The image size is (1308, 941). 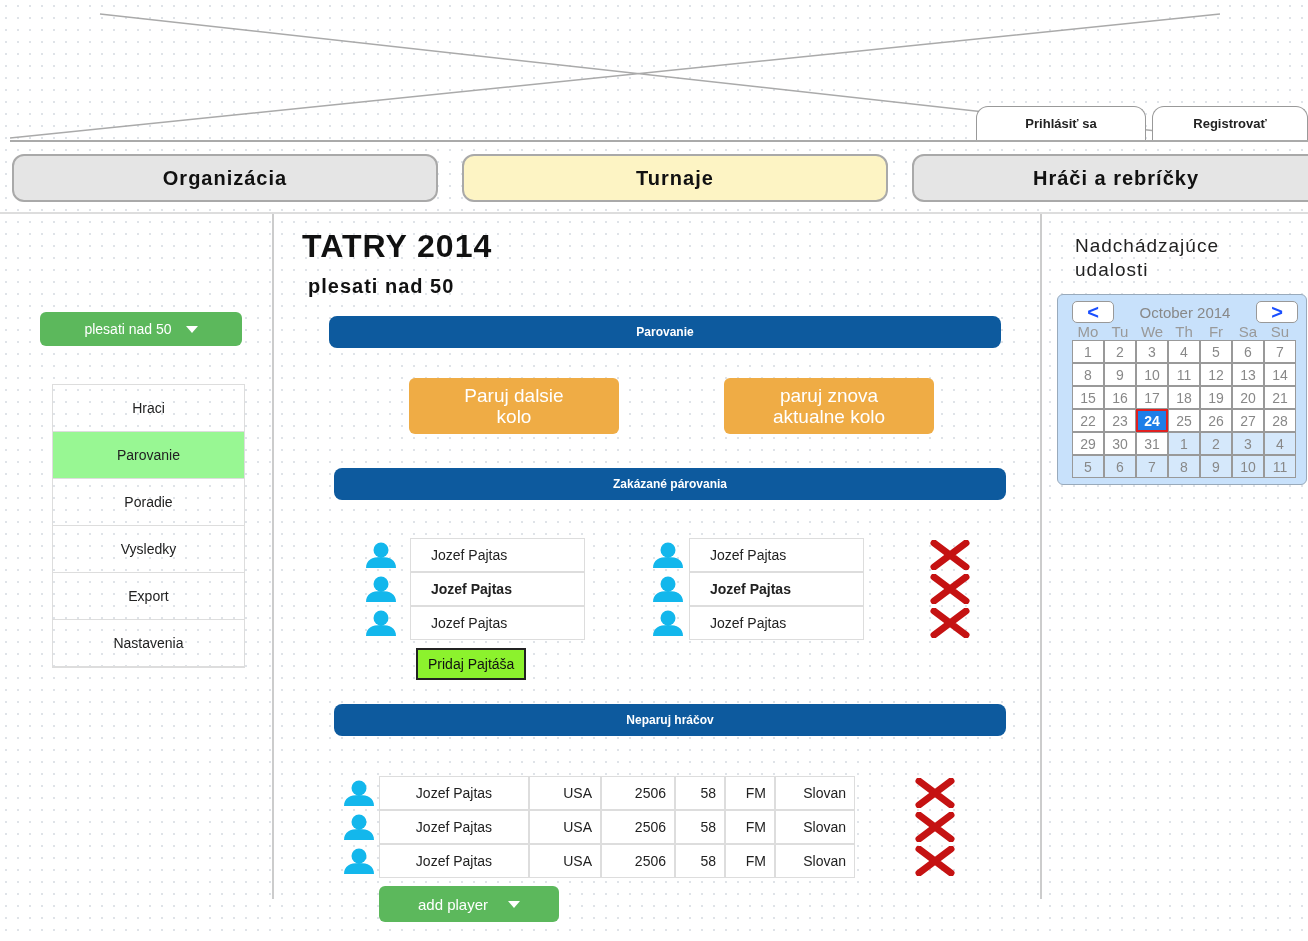 I want to click on calendar-day: 31, so click(x=1152, y=443).